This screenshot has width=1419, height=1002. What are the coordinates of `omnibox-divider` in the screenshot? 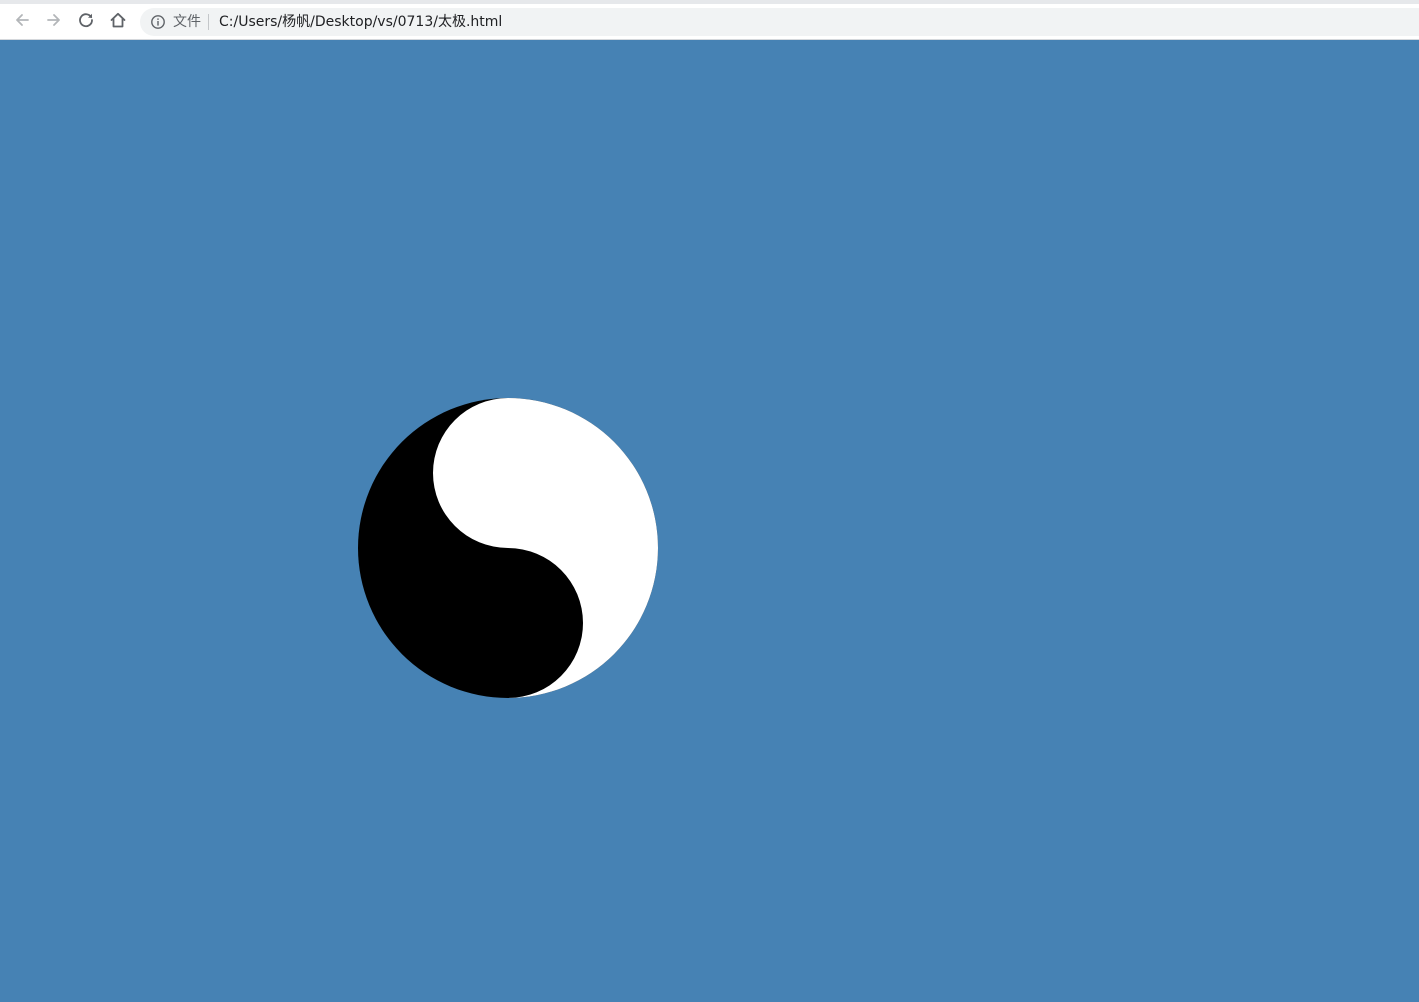 It's located at (208, 22).